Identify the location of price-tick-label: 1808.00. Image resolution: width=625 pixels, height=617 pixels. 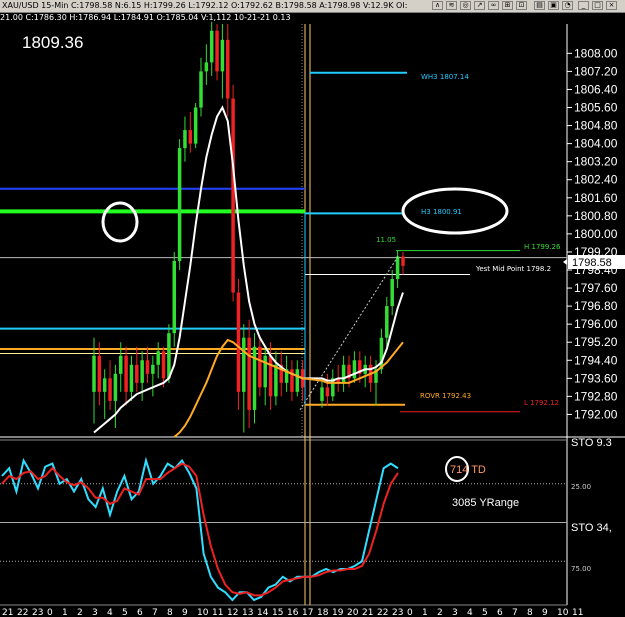
(596, 53).